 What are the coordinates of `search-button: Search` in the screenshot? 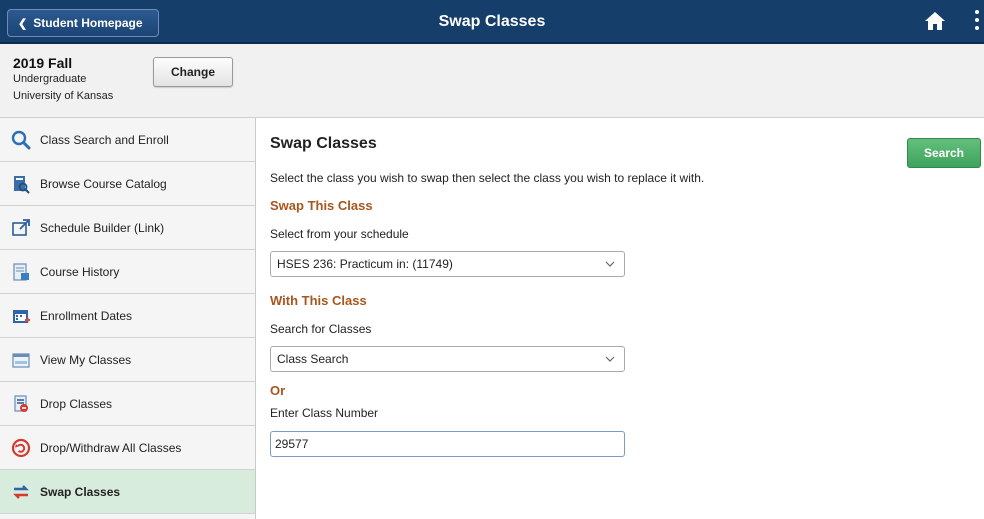 It's located at (944, 153).